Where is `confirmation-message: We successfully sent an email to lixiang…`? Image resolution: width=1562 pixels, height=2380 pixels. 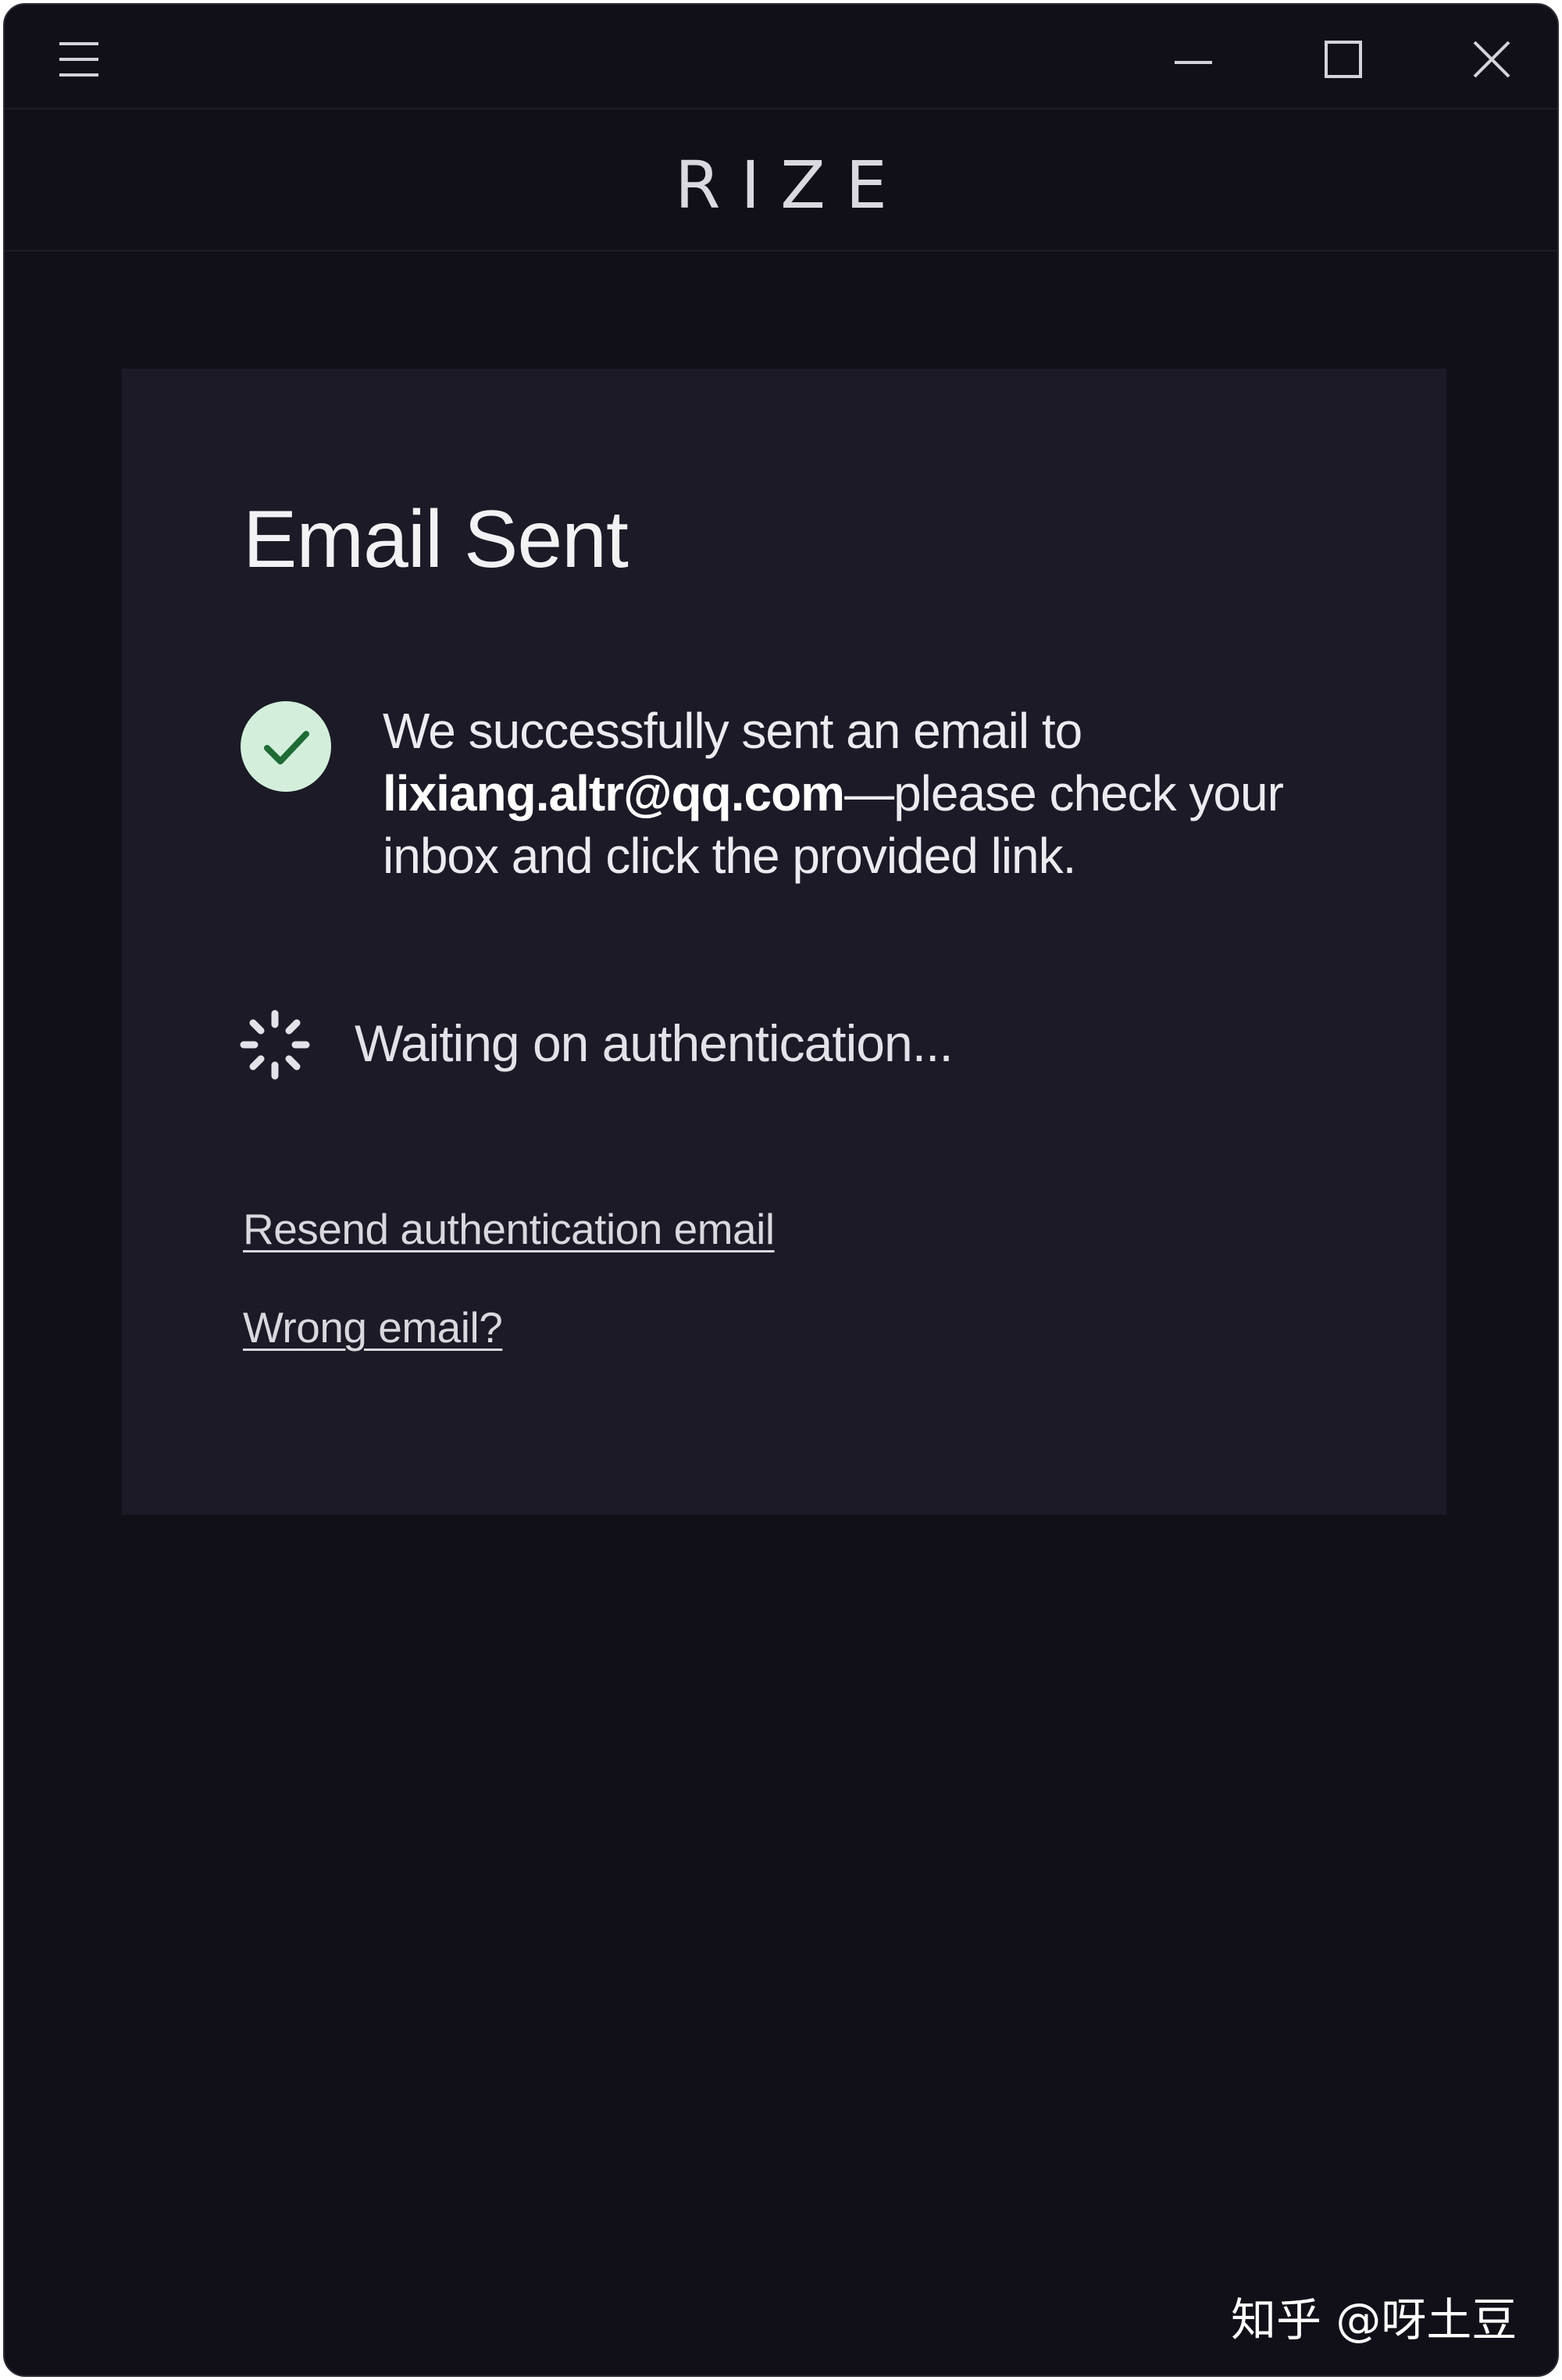 confirmation-message: We successfully sent an email to lixiang… is located at coordinates (871, 793).